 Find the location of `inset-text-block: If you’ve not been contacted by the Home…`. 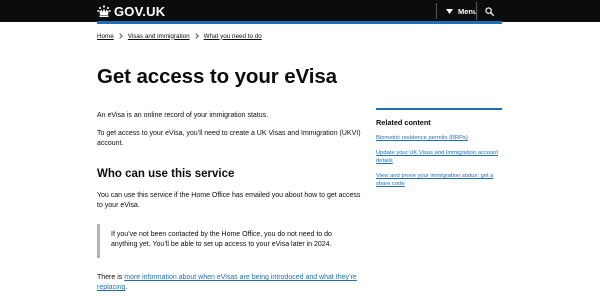

inset-text-block: If you’ve not been contacted by the Home… is located at coordinates (228, 241).